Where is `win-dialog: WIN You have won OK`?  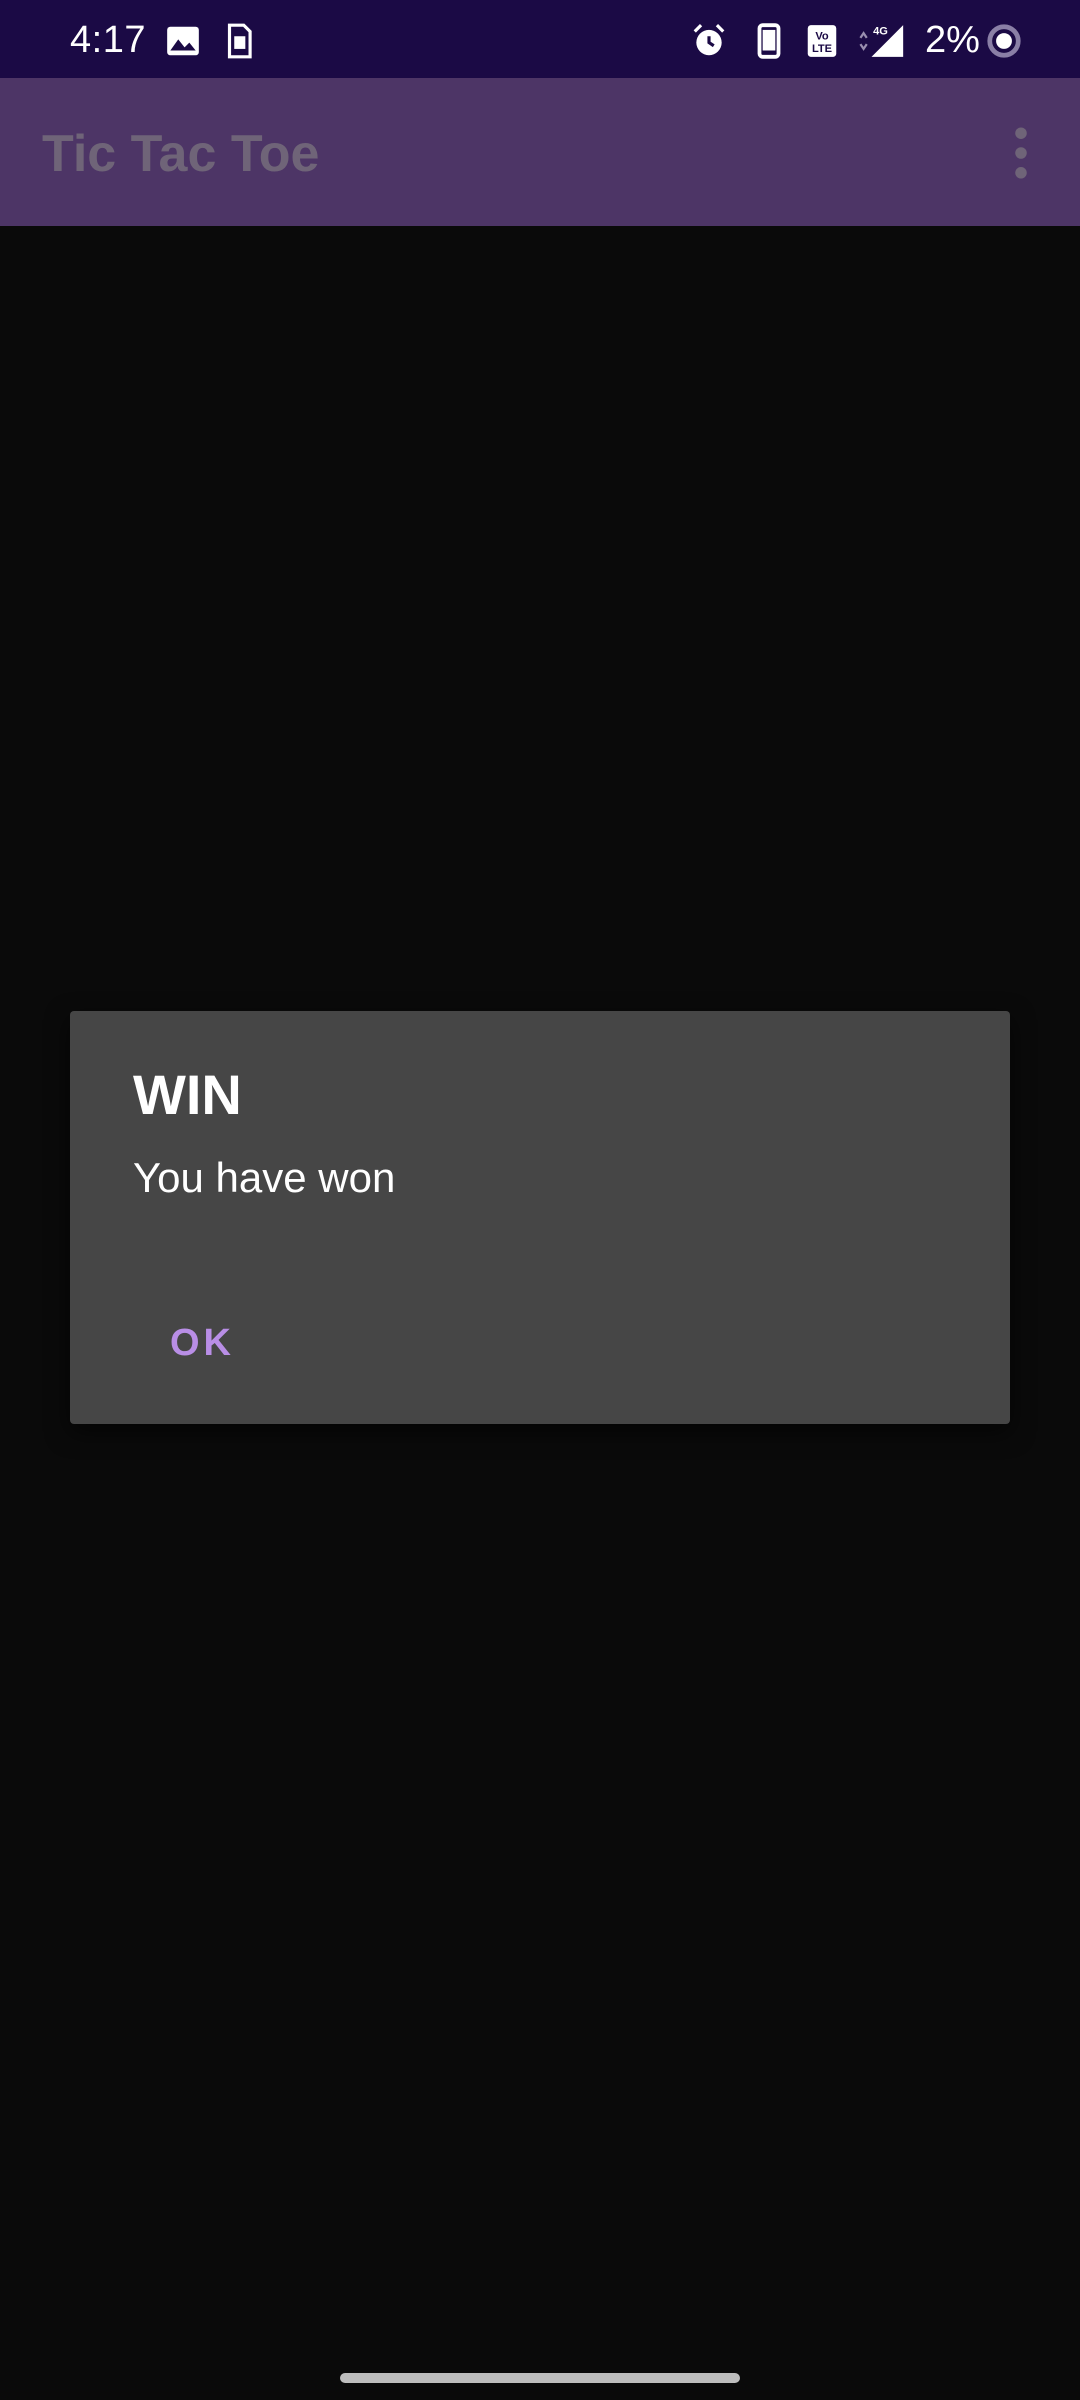
win-dialog: WIN You have won OK is located at coordinates (540, 1217).